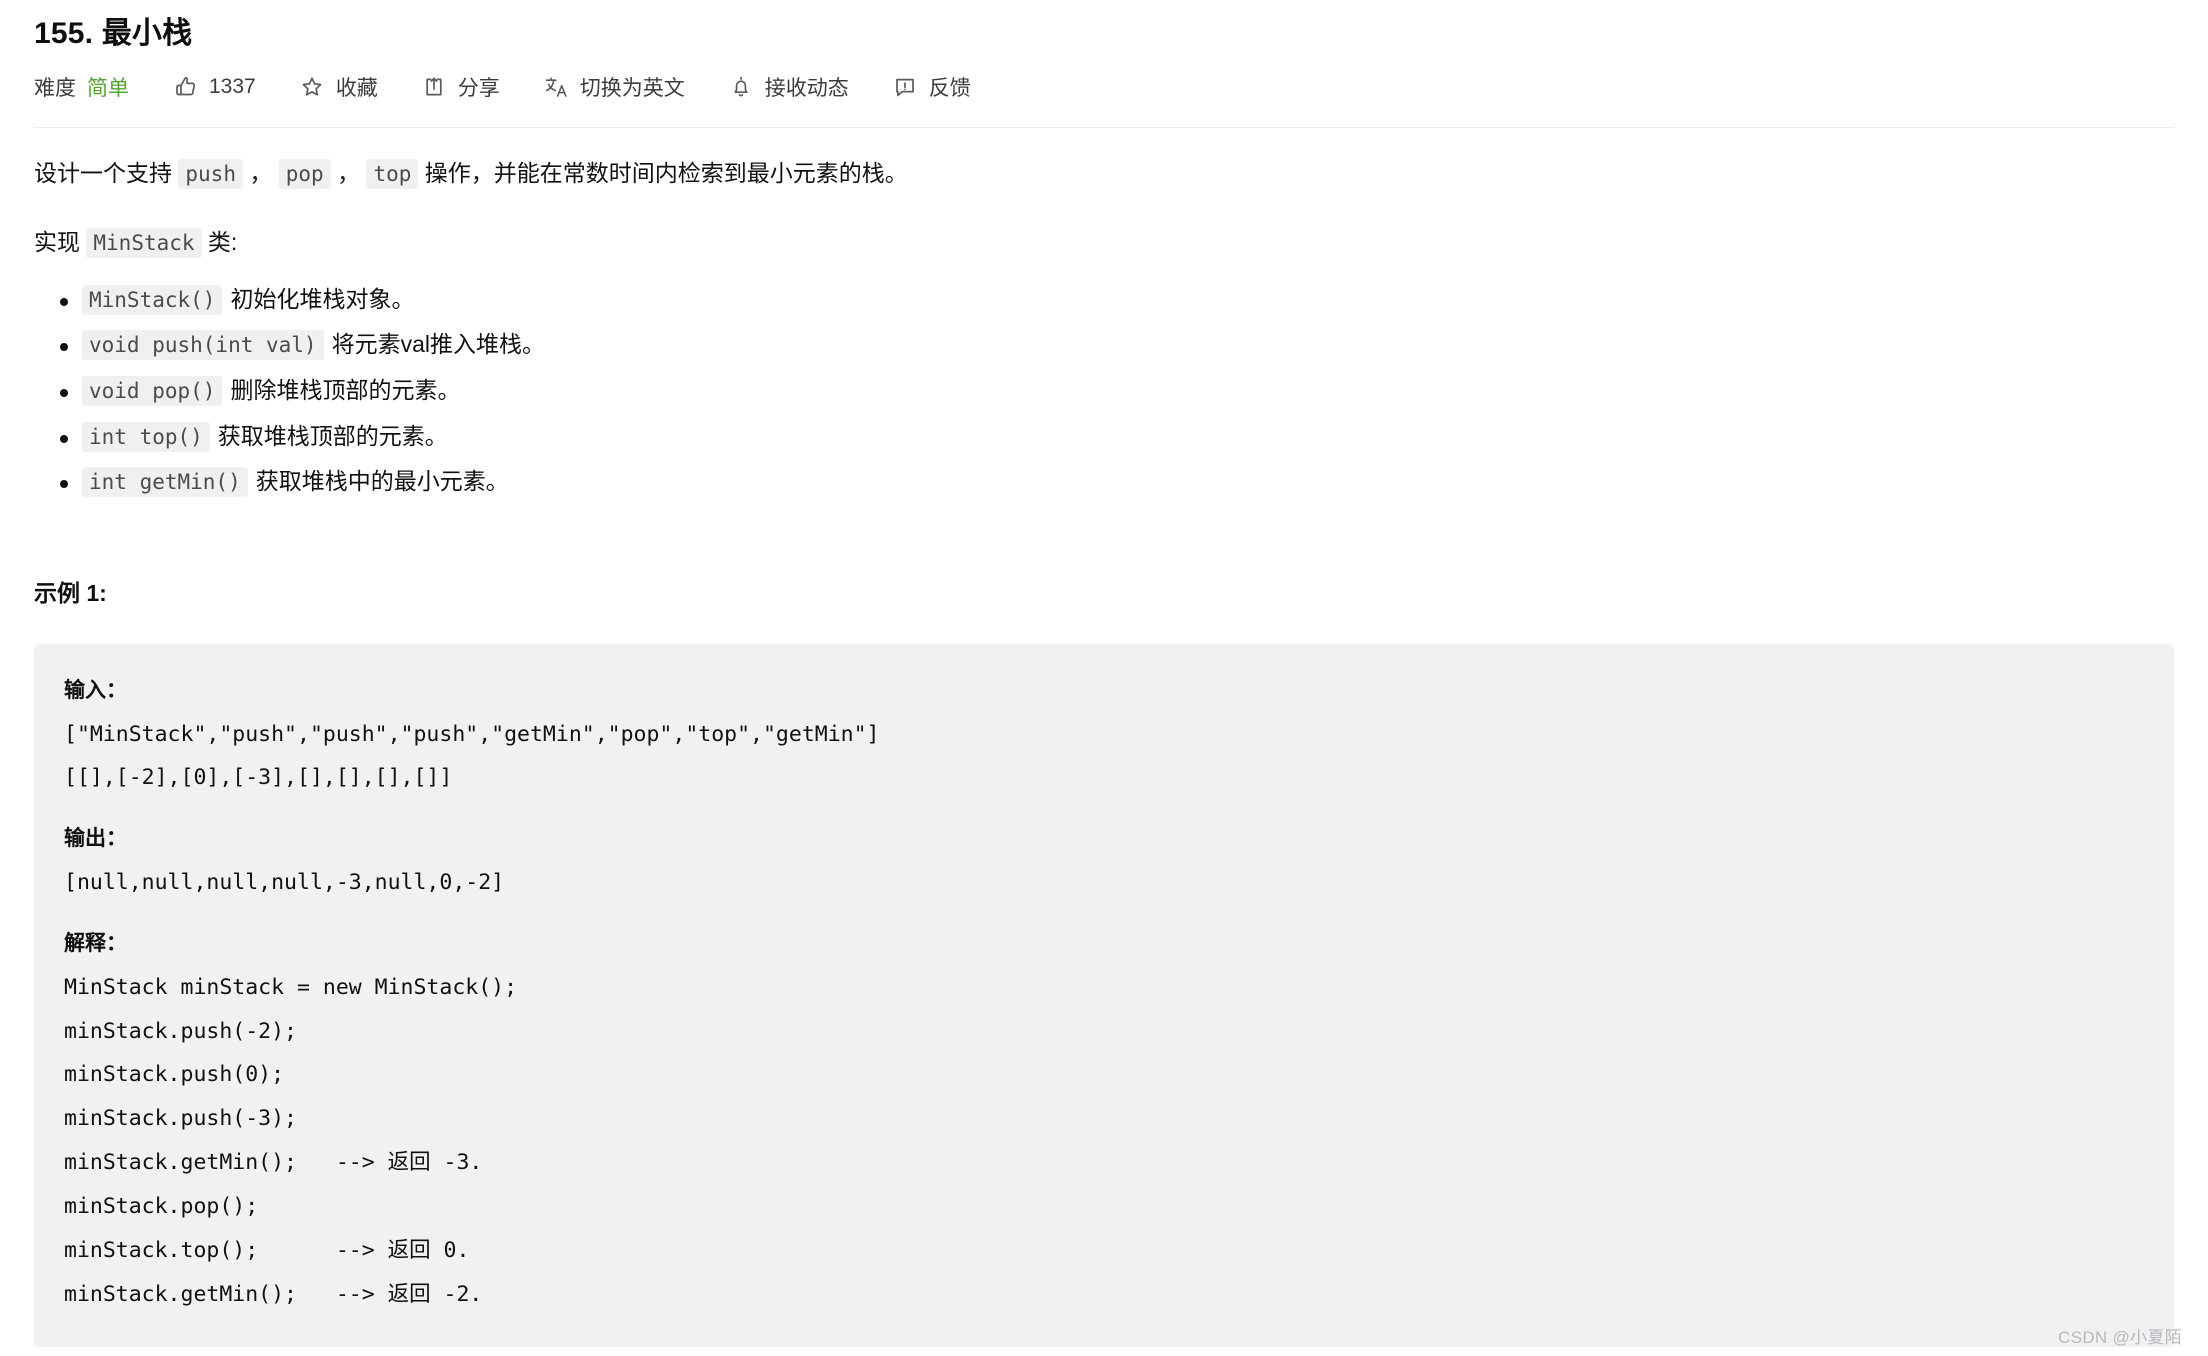  I want to click on list-item: int getMin() 获取堆栈中的最小元素。, so click(1117, 482).